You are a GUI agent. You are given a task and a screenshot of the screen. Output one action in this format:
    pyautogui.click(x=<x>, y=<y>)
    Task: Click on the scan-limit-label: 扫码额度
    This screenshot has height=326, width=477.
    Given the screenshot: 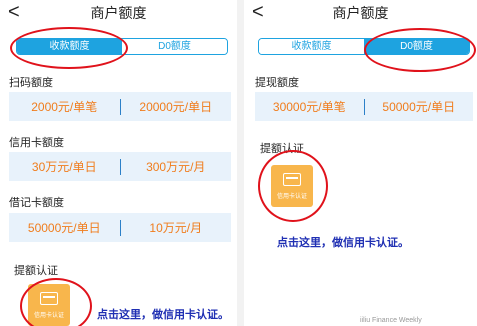 What is the action you would take?
    pyautogui.click(x=31, y=83)
    